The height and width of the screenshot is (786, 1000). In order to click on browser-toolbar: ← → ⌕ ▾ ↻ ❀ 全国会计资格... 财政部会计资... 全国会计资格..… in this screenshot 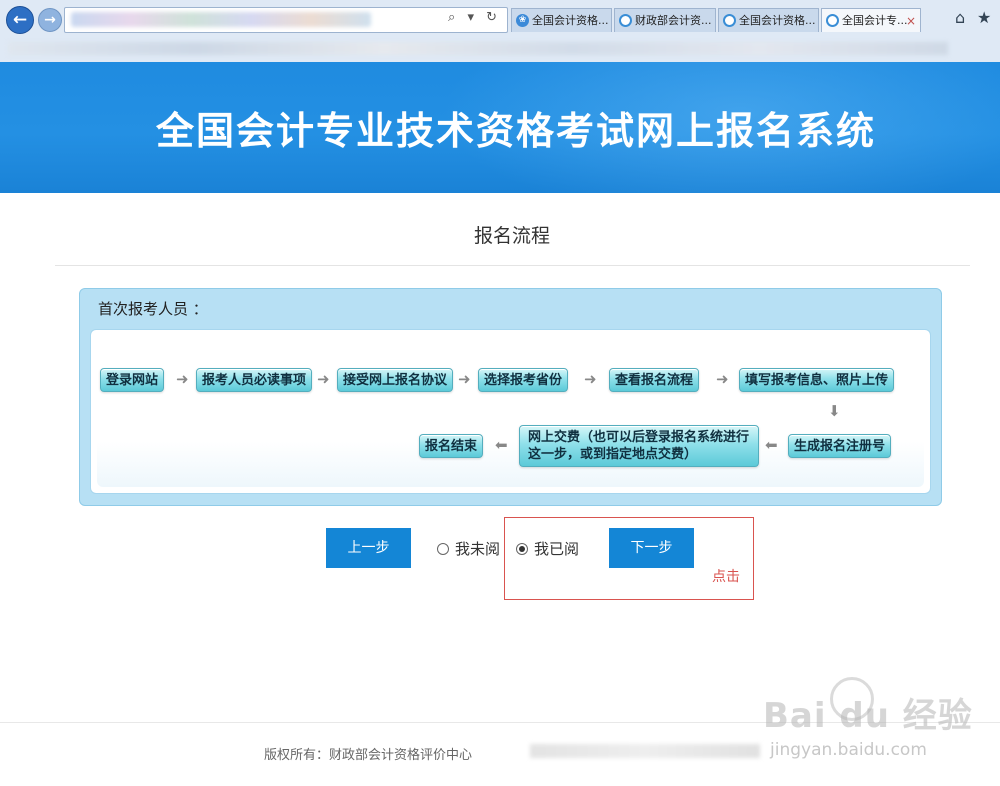, I will do `click(500, 31)`.